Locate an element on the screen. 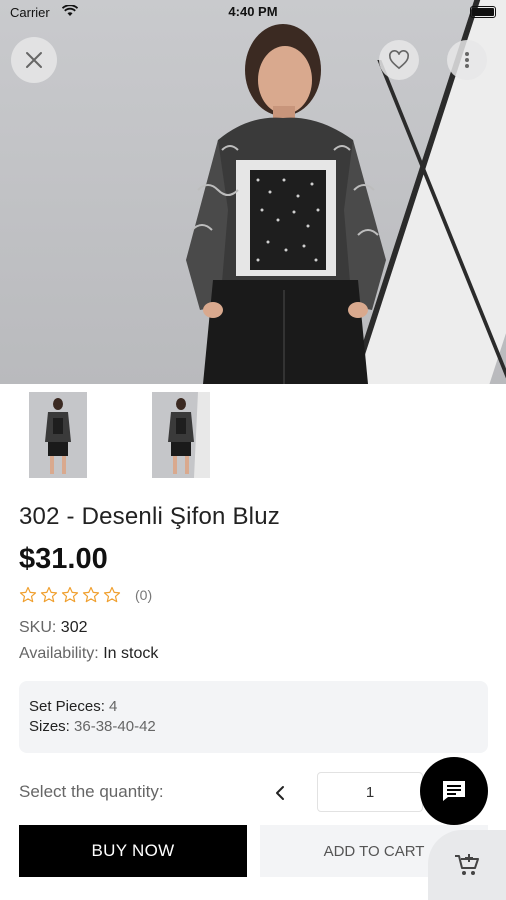  add-to-cart-icon is located at coordinates (467, 864).